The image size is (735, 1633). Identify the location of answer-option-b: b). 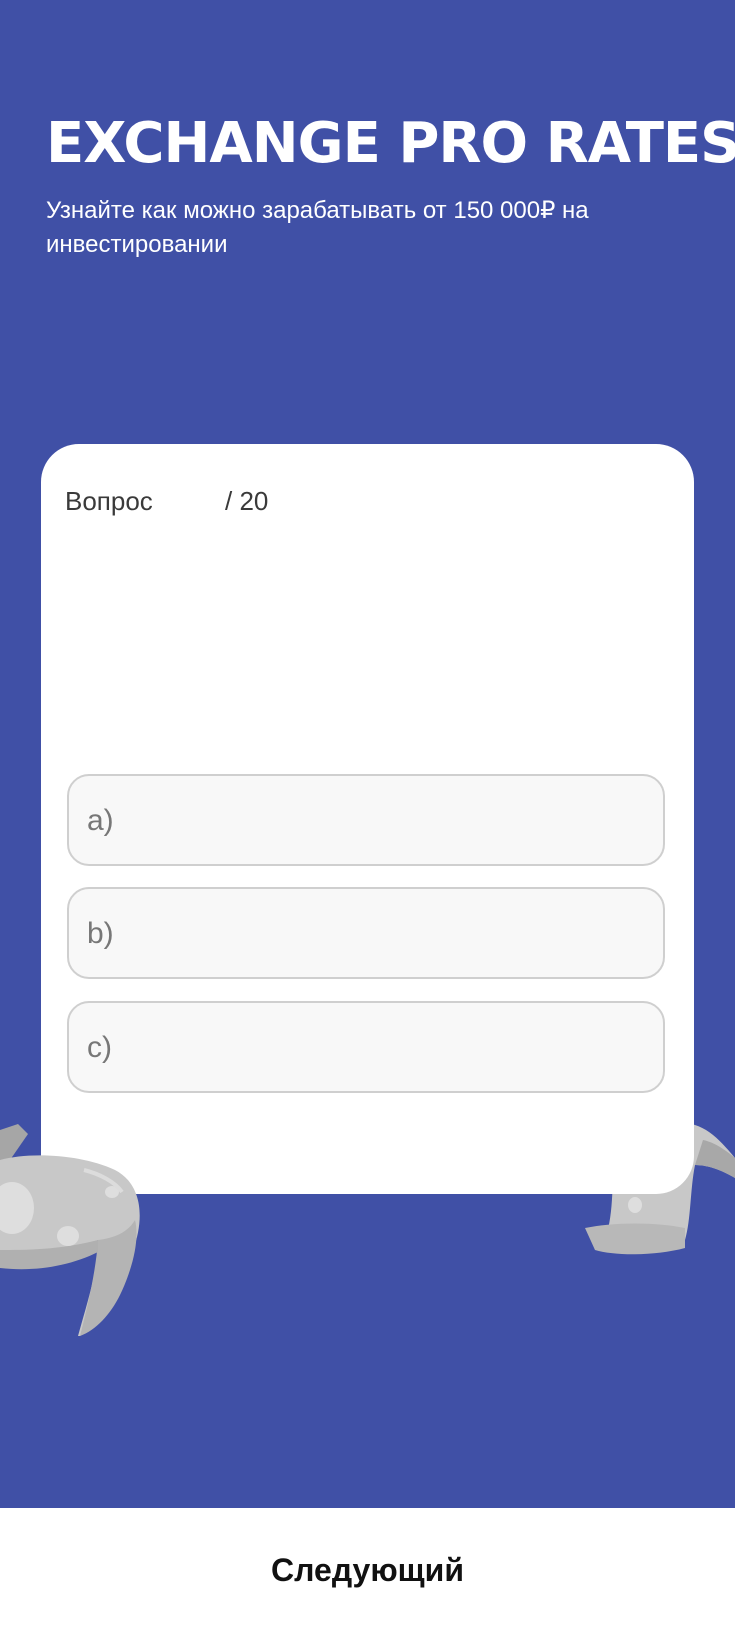
(366, 933).